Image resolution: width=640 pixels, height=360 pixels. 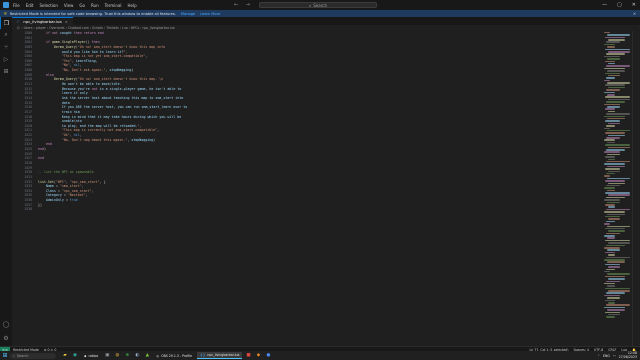 I want to click on clock: 12:08 27/08/2023, so click(x=627, y=355).